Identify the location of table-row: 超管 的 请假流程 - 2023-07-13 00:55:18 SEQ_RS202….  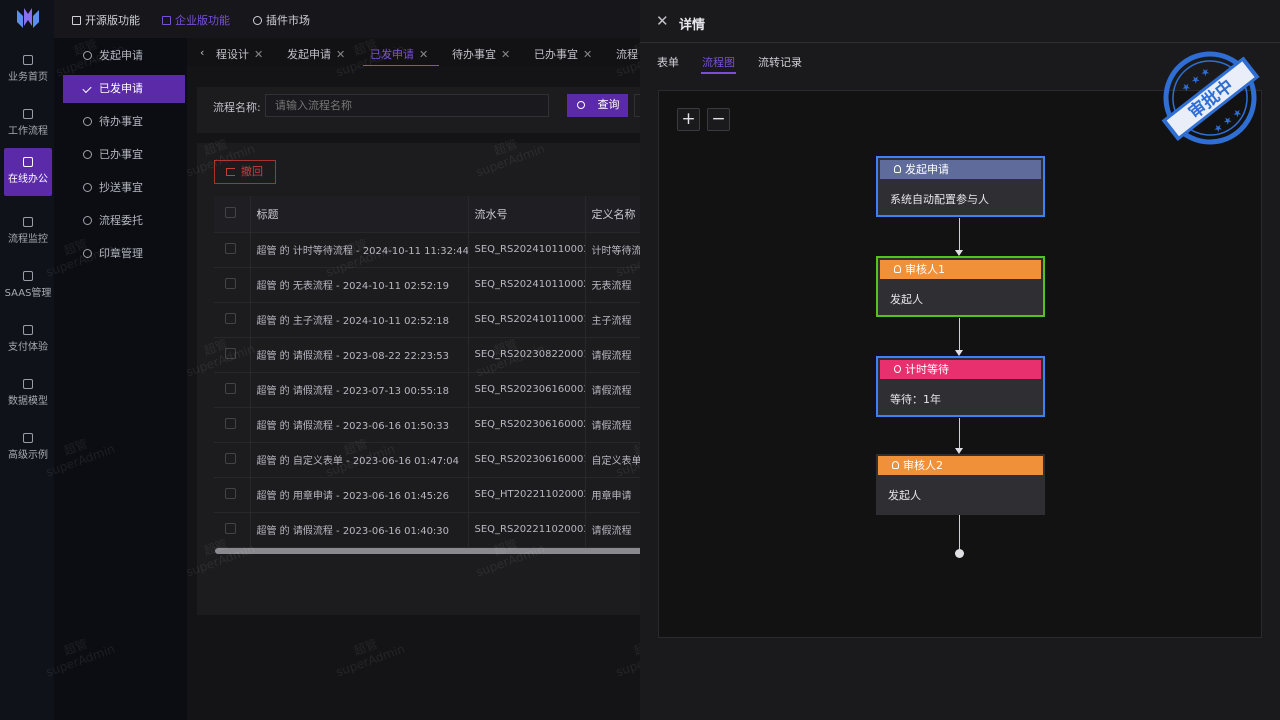
(429, 390).